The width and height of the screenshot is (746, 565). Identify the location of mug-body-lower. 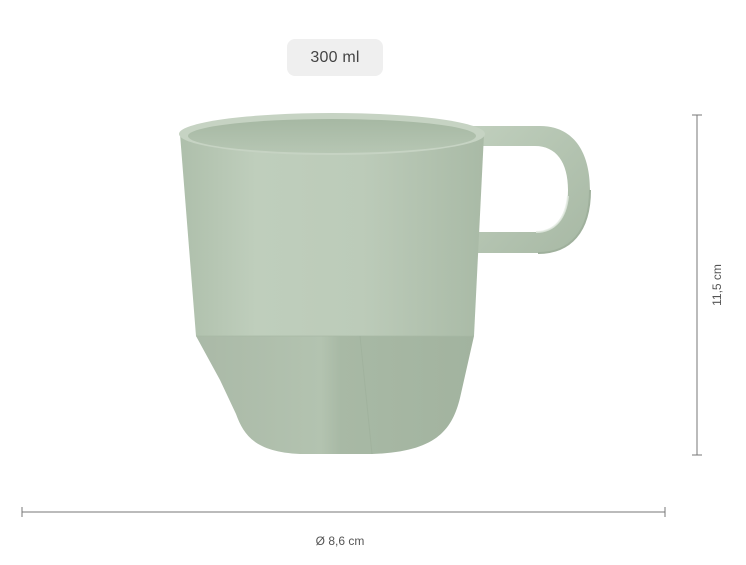
(335, 395).